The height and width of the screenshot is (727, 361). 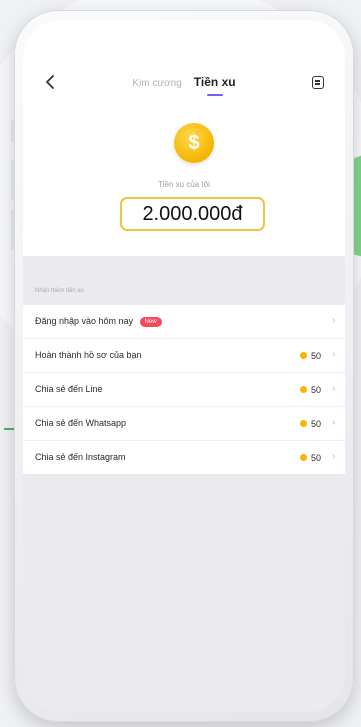 What do you see at coordinates (88, 355) in the screenshot?
I see `list-item-label: Hoàn thành hồ sơ của bạn` at bounding box center [88, 355].